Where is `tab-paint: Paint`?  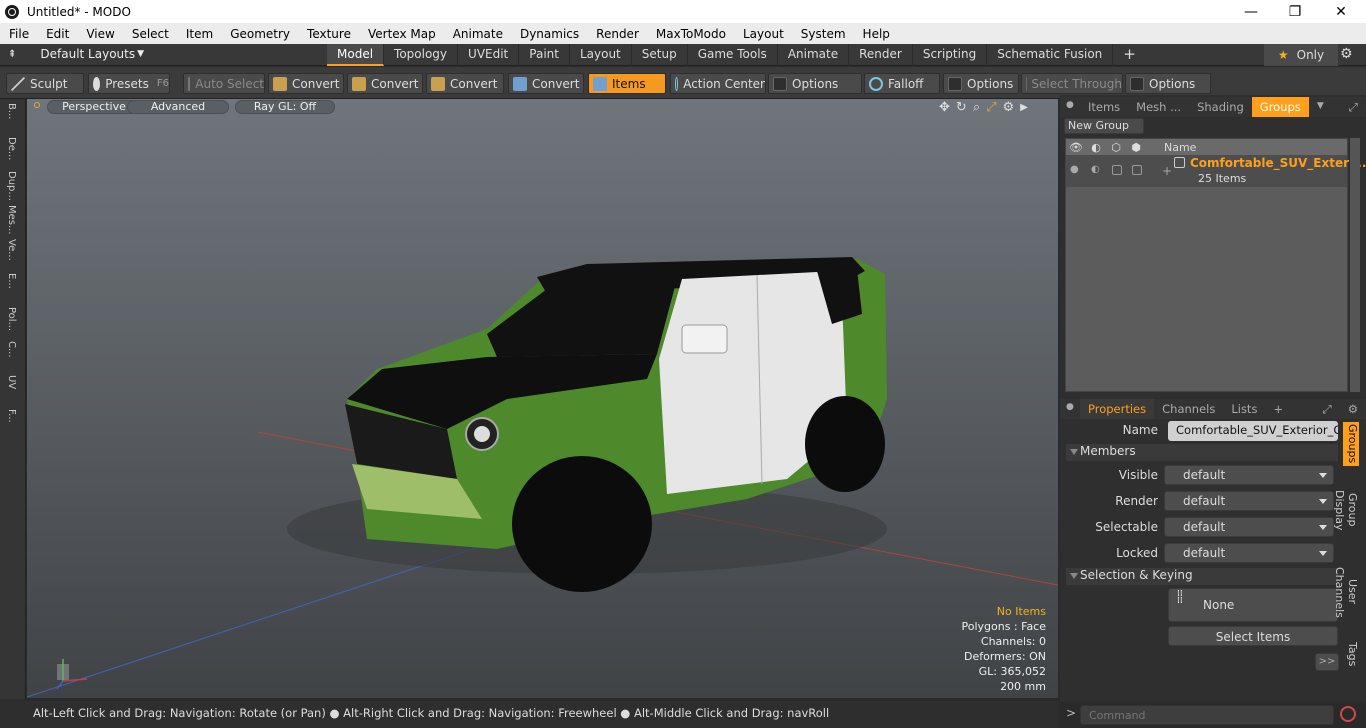
tab-paint: Paint is located at coordinates (544, 55).